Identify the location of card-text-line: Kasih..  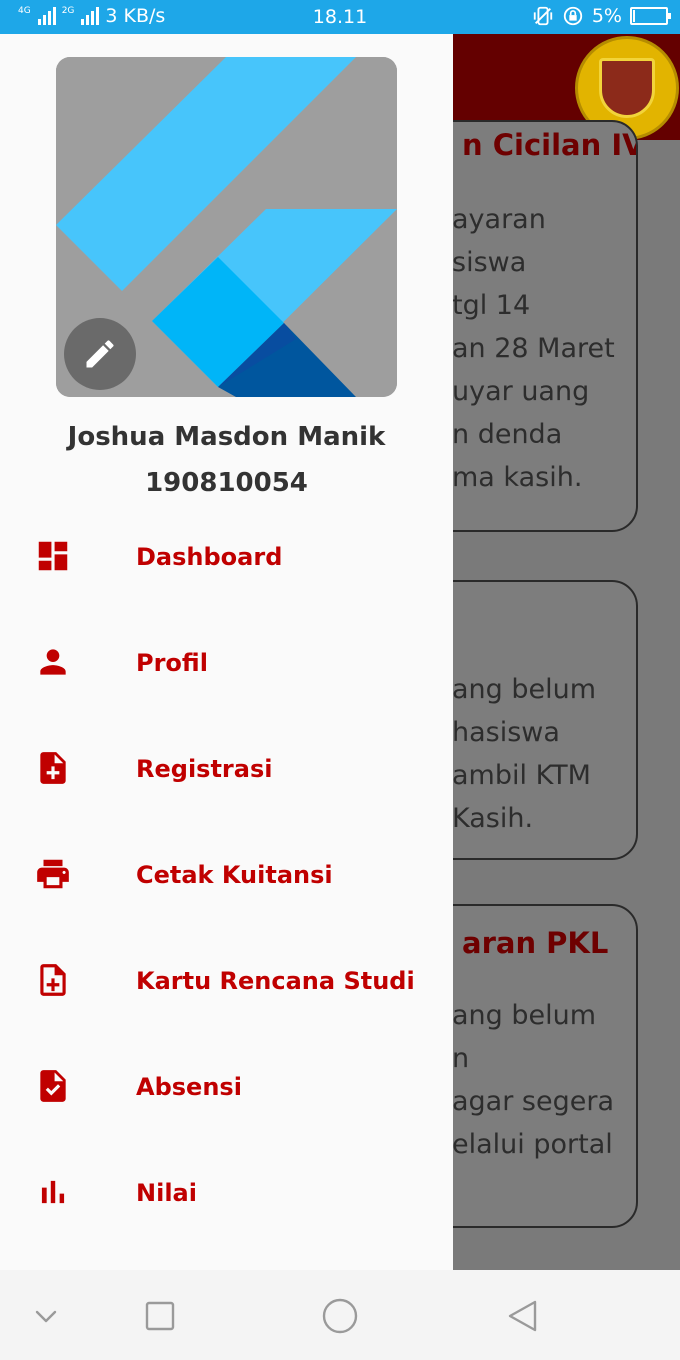
(493, 818).